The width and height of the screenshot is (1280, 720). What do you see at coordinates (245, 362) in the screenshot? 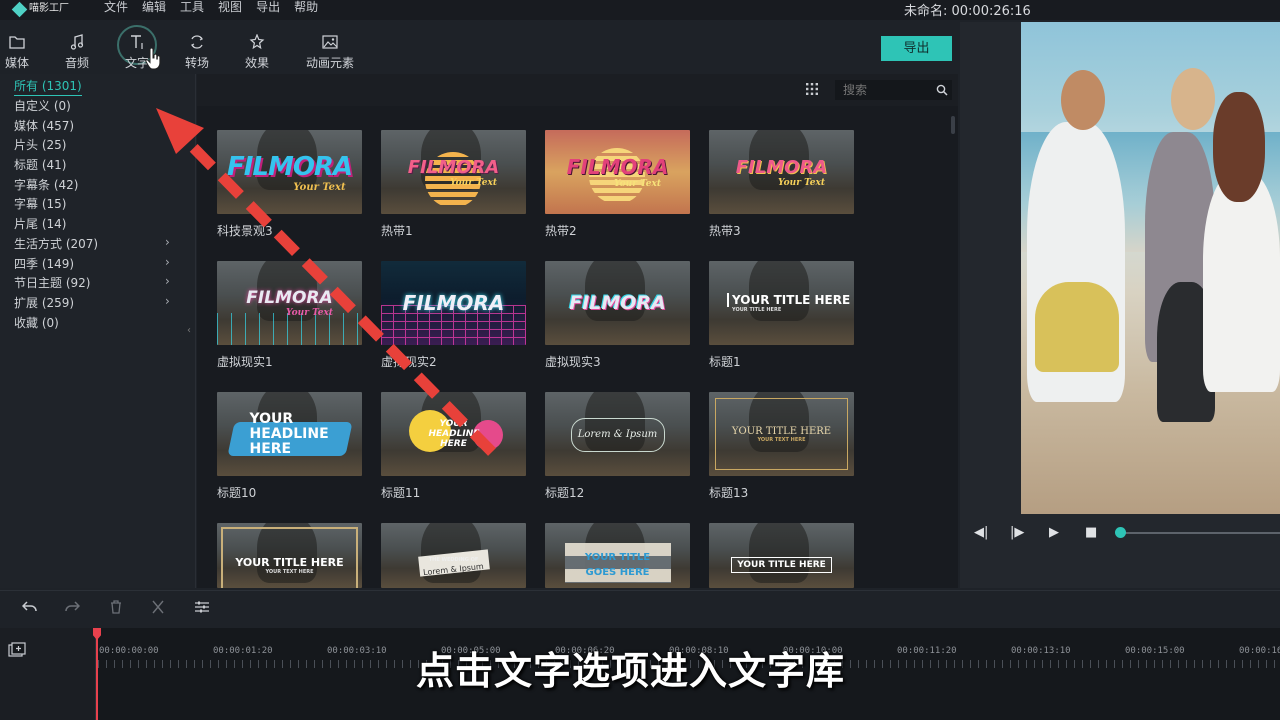
I see `template-label: 虚拟现实1` at bounding box center [245, 362].